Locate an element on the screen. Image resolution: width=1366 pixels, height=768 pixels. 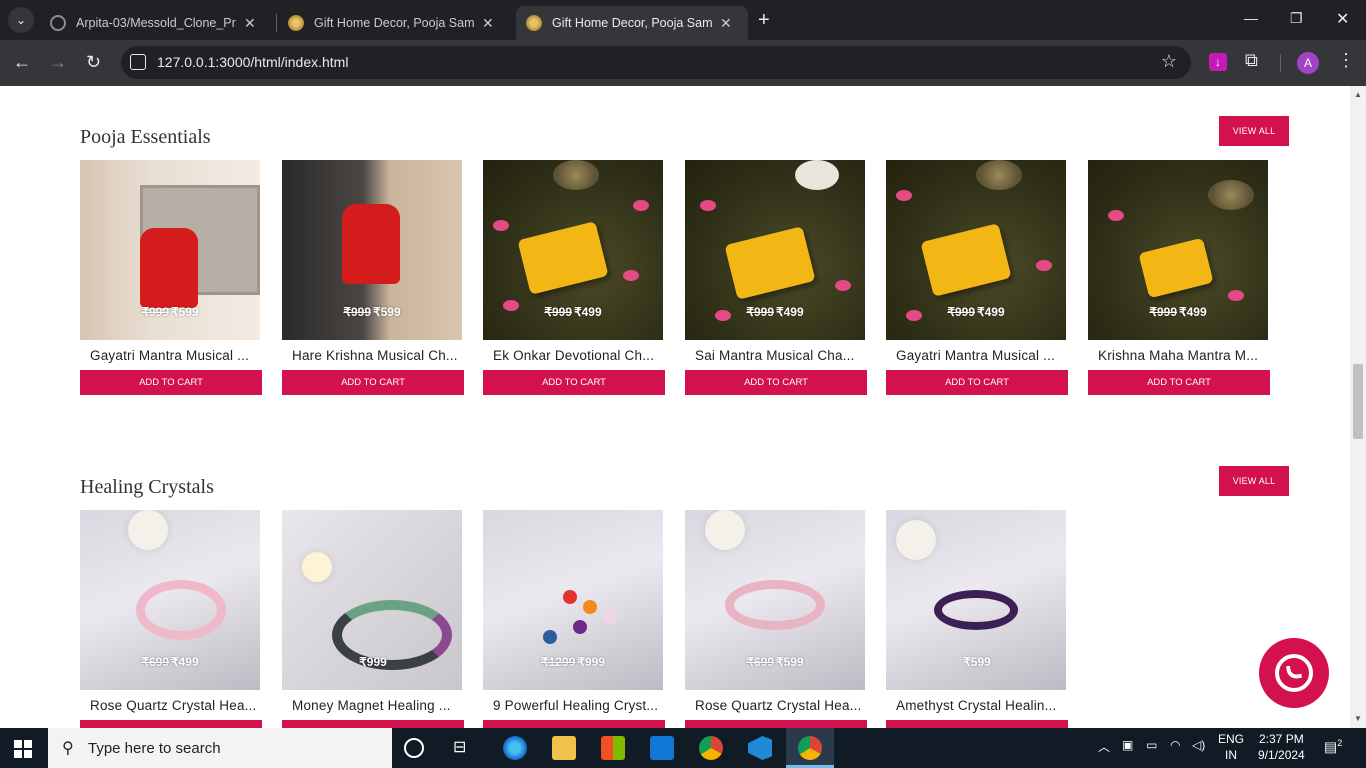
product-image: ₹699 ₹599 is located at coordinates (775, 600).